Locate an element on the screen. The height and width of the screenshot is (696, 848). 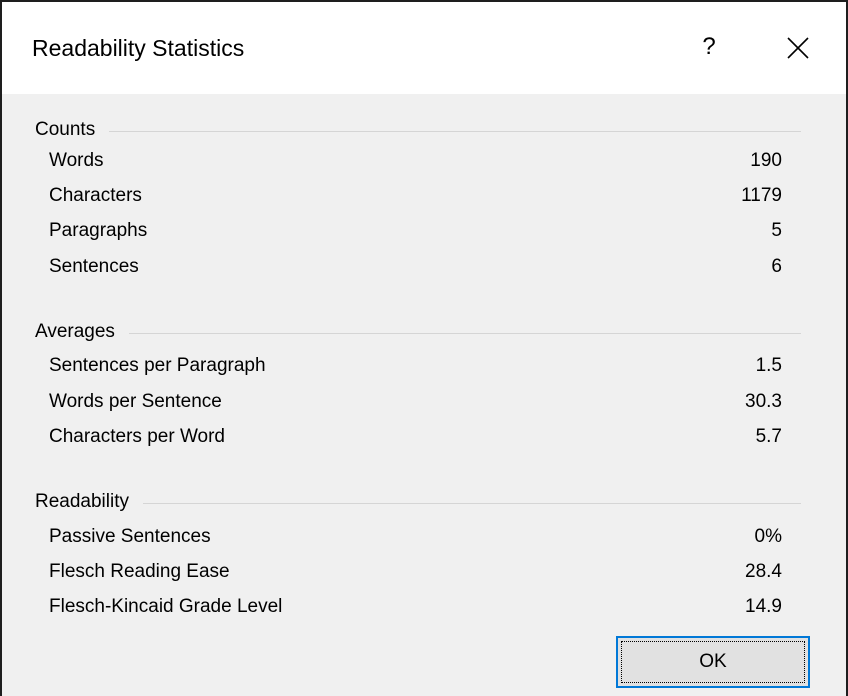
stat-value: 1.5 is located at coordinates (768, 365).